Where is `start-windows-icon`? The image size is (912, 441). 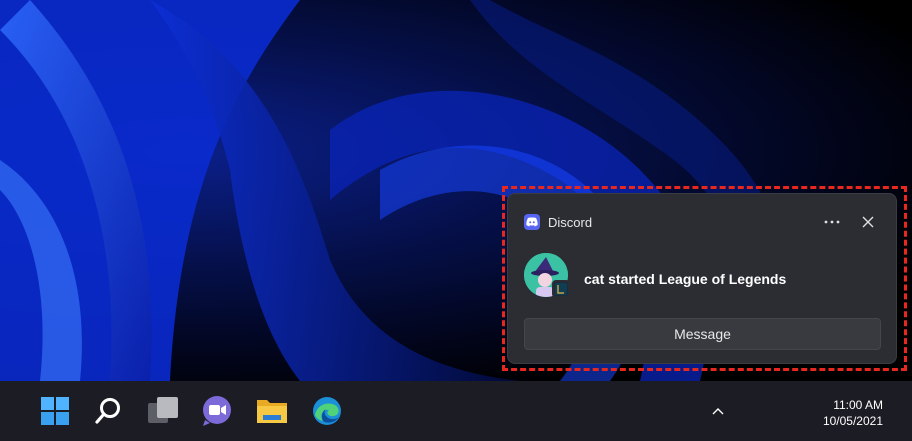
start-windows-icon is located at coordinates (55, 411).